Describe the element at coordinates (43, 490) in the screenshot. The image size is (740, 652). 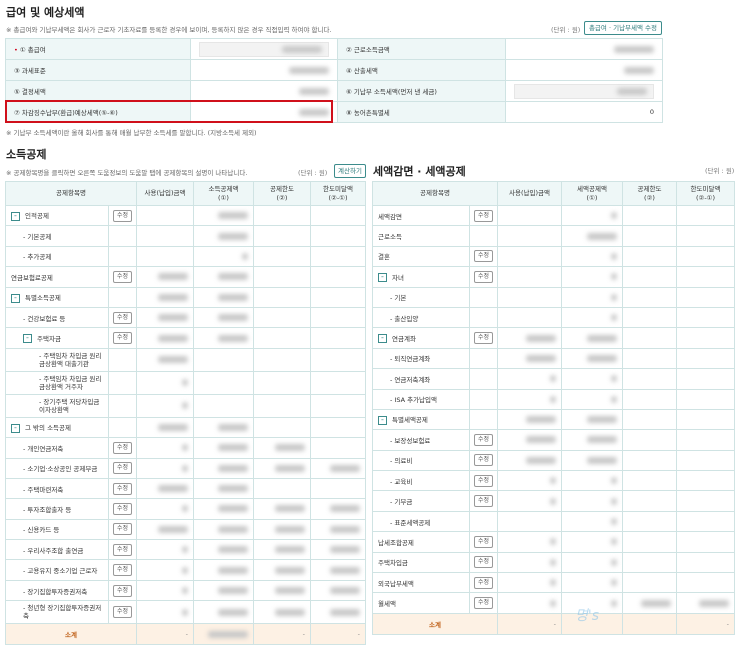
I see `deduction-item-label: - 주택마련저축` at that location.